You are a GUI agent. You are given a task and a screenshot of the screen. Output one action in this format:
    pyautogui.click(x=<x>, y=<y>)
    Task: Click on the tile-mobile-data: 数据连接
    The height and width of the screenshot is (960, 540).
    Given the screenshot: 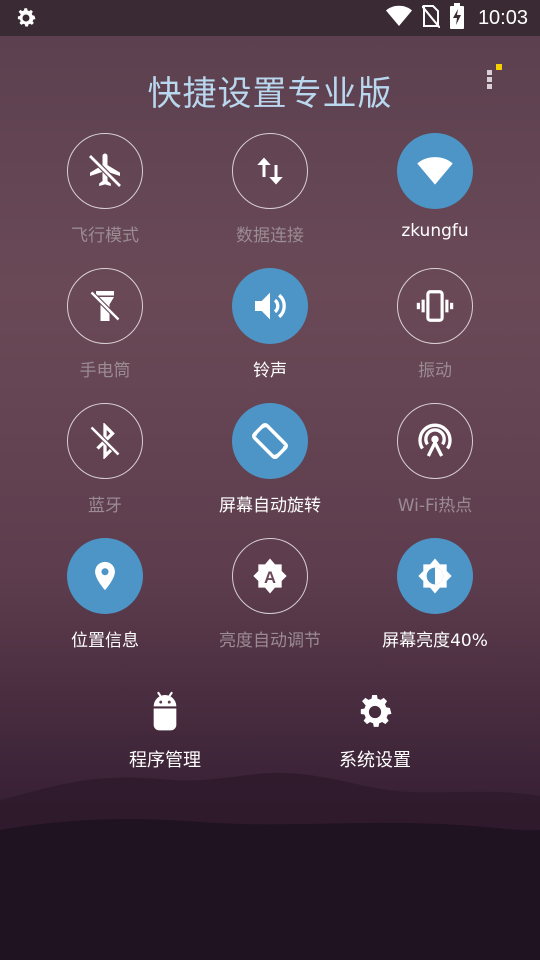 What is the action you would take?
    pyautogui.click(x=270, y=189)
    